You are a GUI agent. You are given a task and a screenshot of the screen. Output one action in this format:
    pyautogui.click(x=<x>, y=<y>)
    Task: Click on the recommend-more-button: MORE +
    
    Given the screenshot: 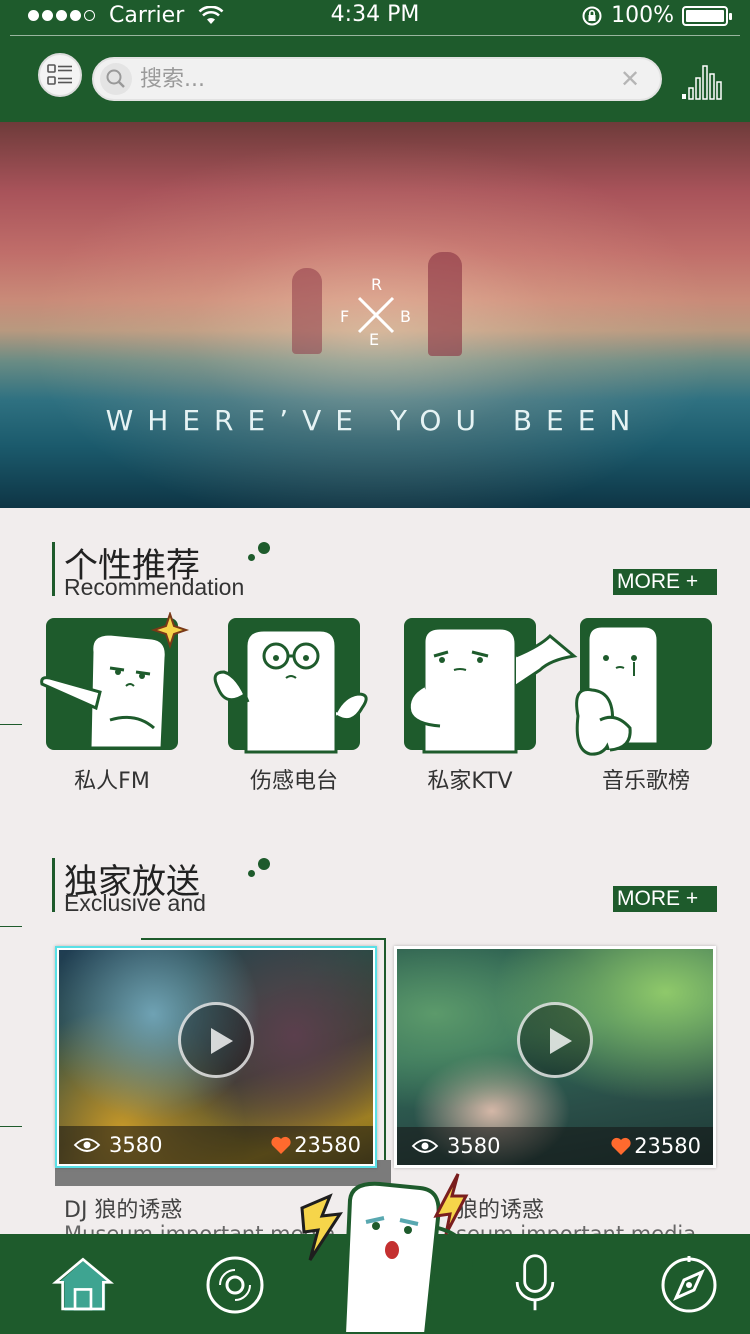 What is the action you would take?
    pyautogui.click(x=665, y=582)
    